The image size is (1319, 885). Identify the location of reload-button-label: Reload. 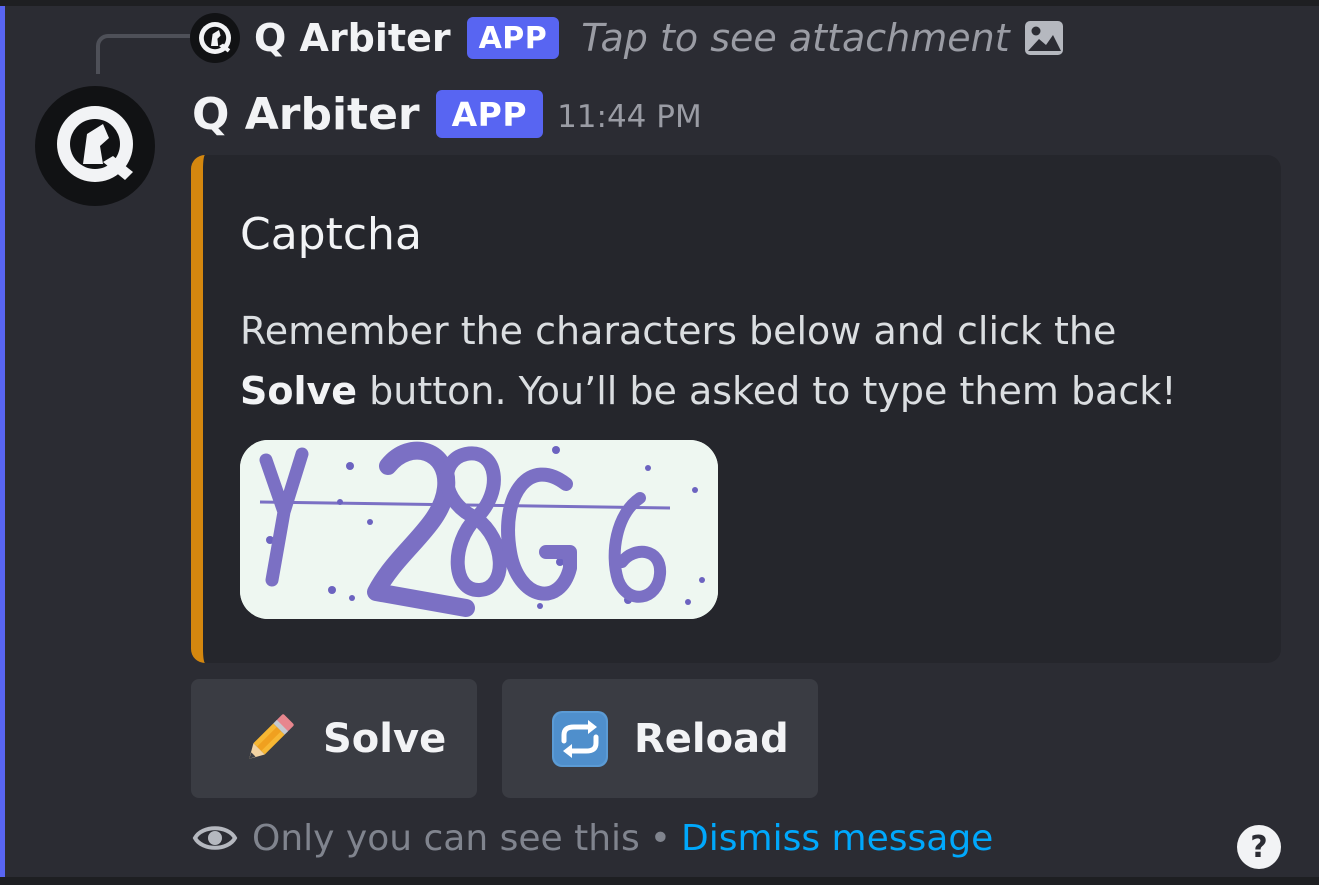
(711, 738).